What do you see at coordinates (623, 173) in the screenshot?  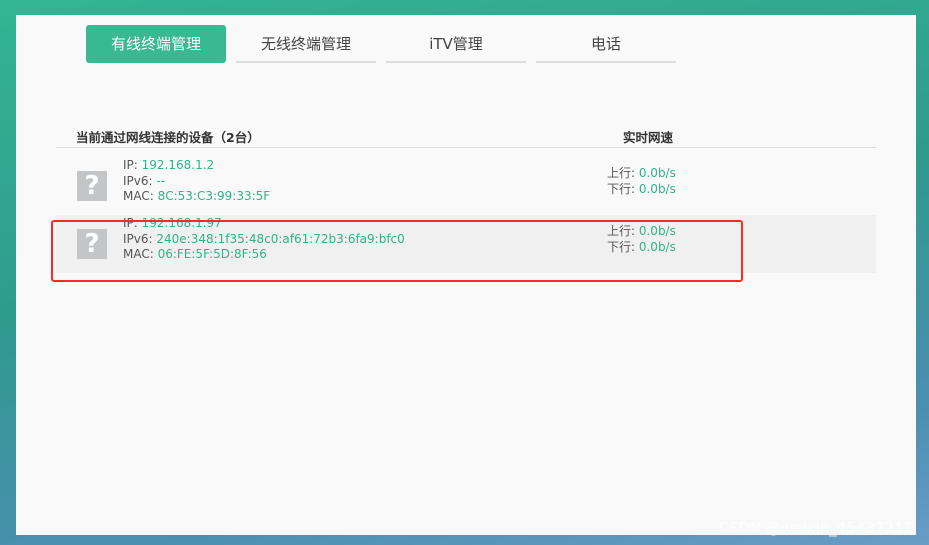 I see `up-label: 上行:` at bounding box center [623, 173].